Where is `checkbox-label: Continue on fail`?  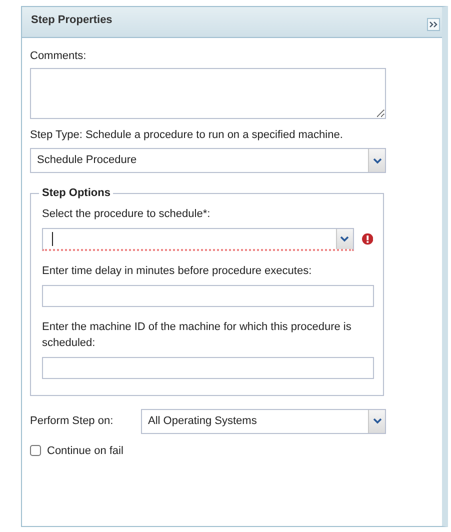 checkbox-label: Continue on fail is located at coordinates (85, 451).